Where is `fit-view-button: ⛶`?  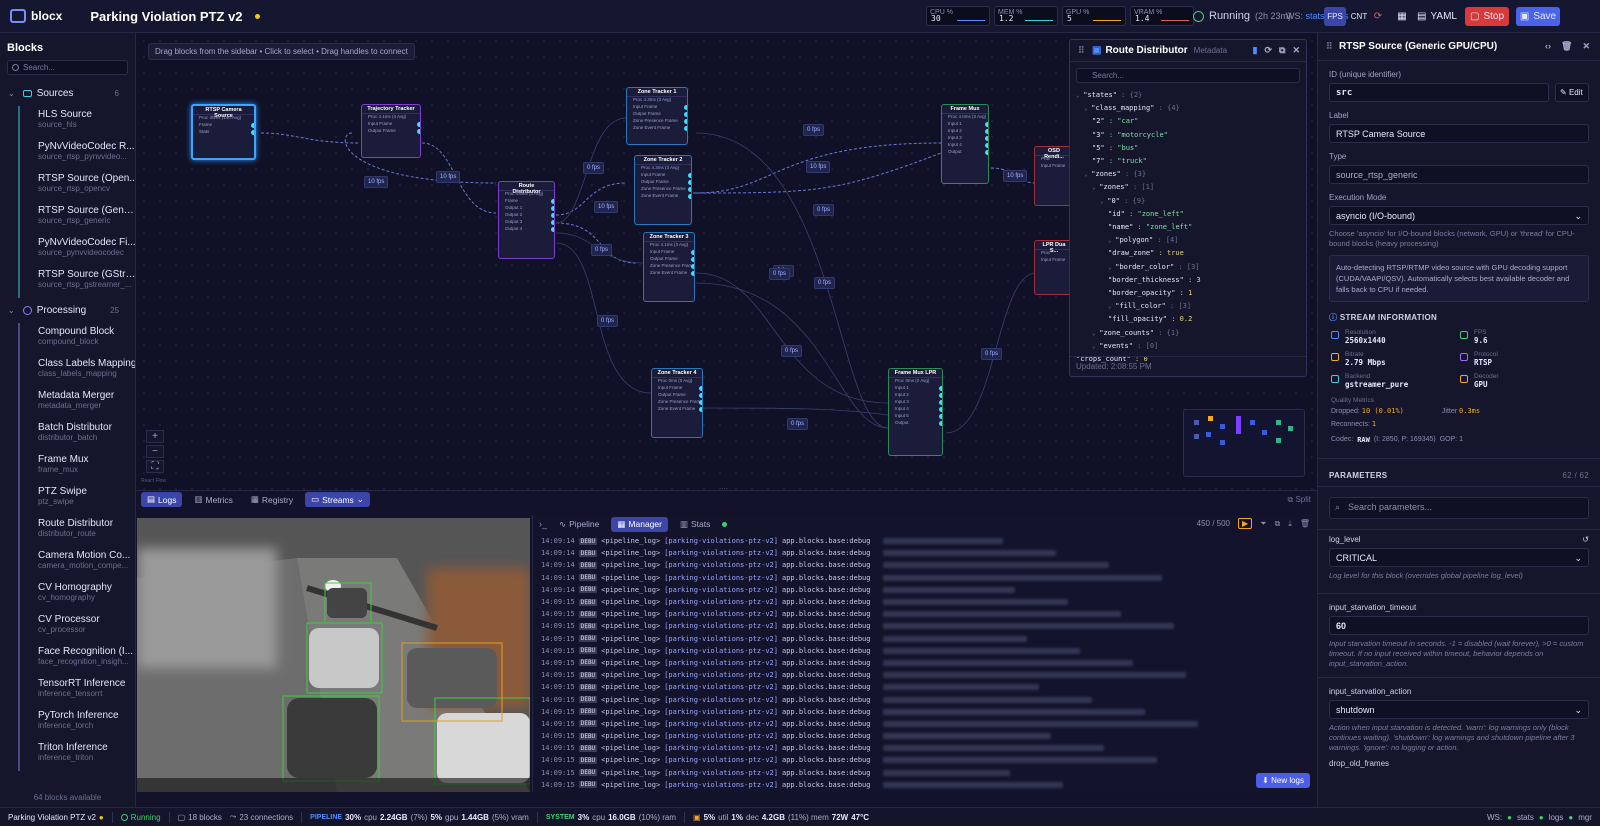
fit-view-button: ⛶ is located at coordinates (155, 466).